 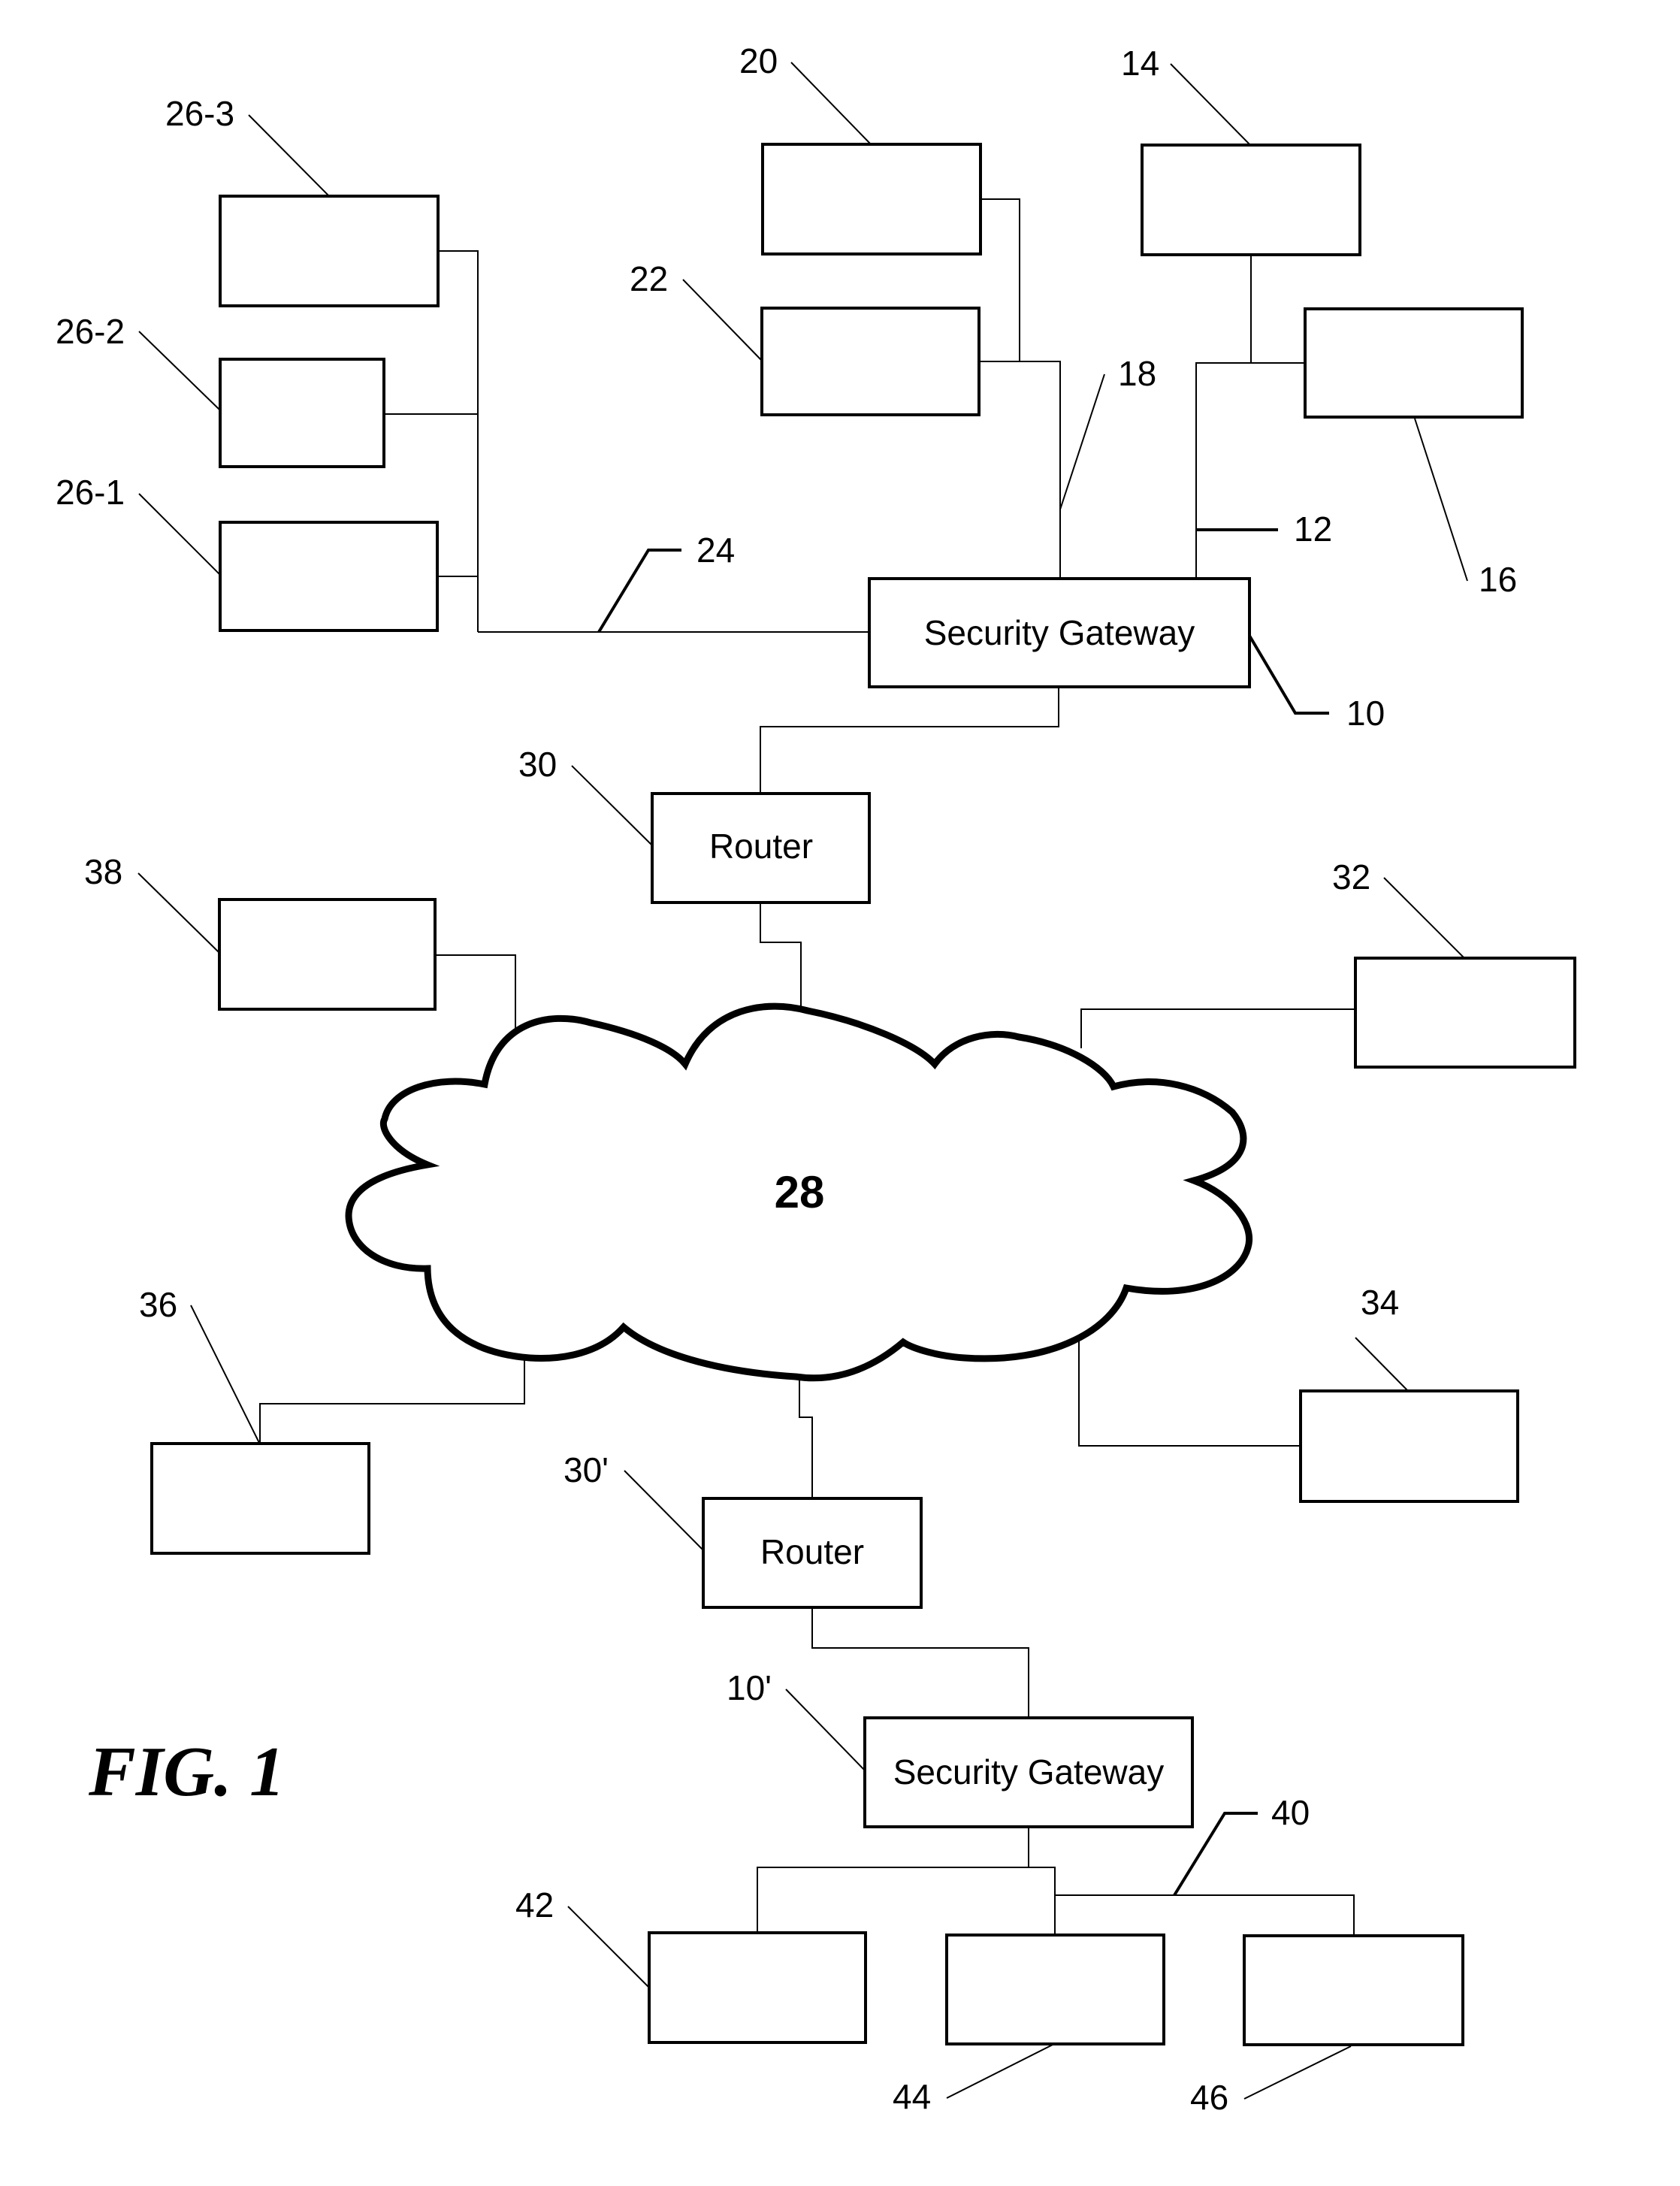 I want to click on device-42-box, so click(x=757, y=1987).